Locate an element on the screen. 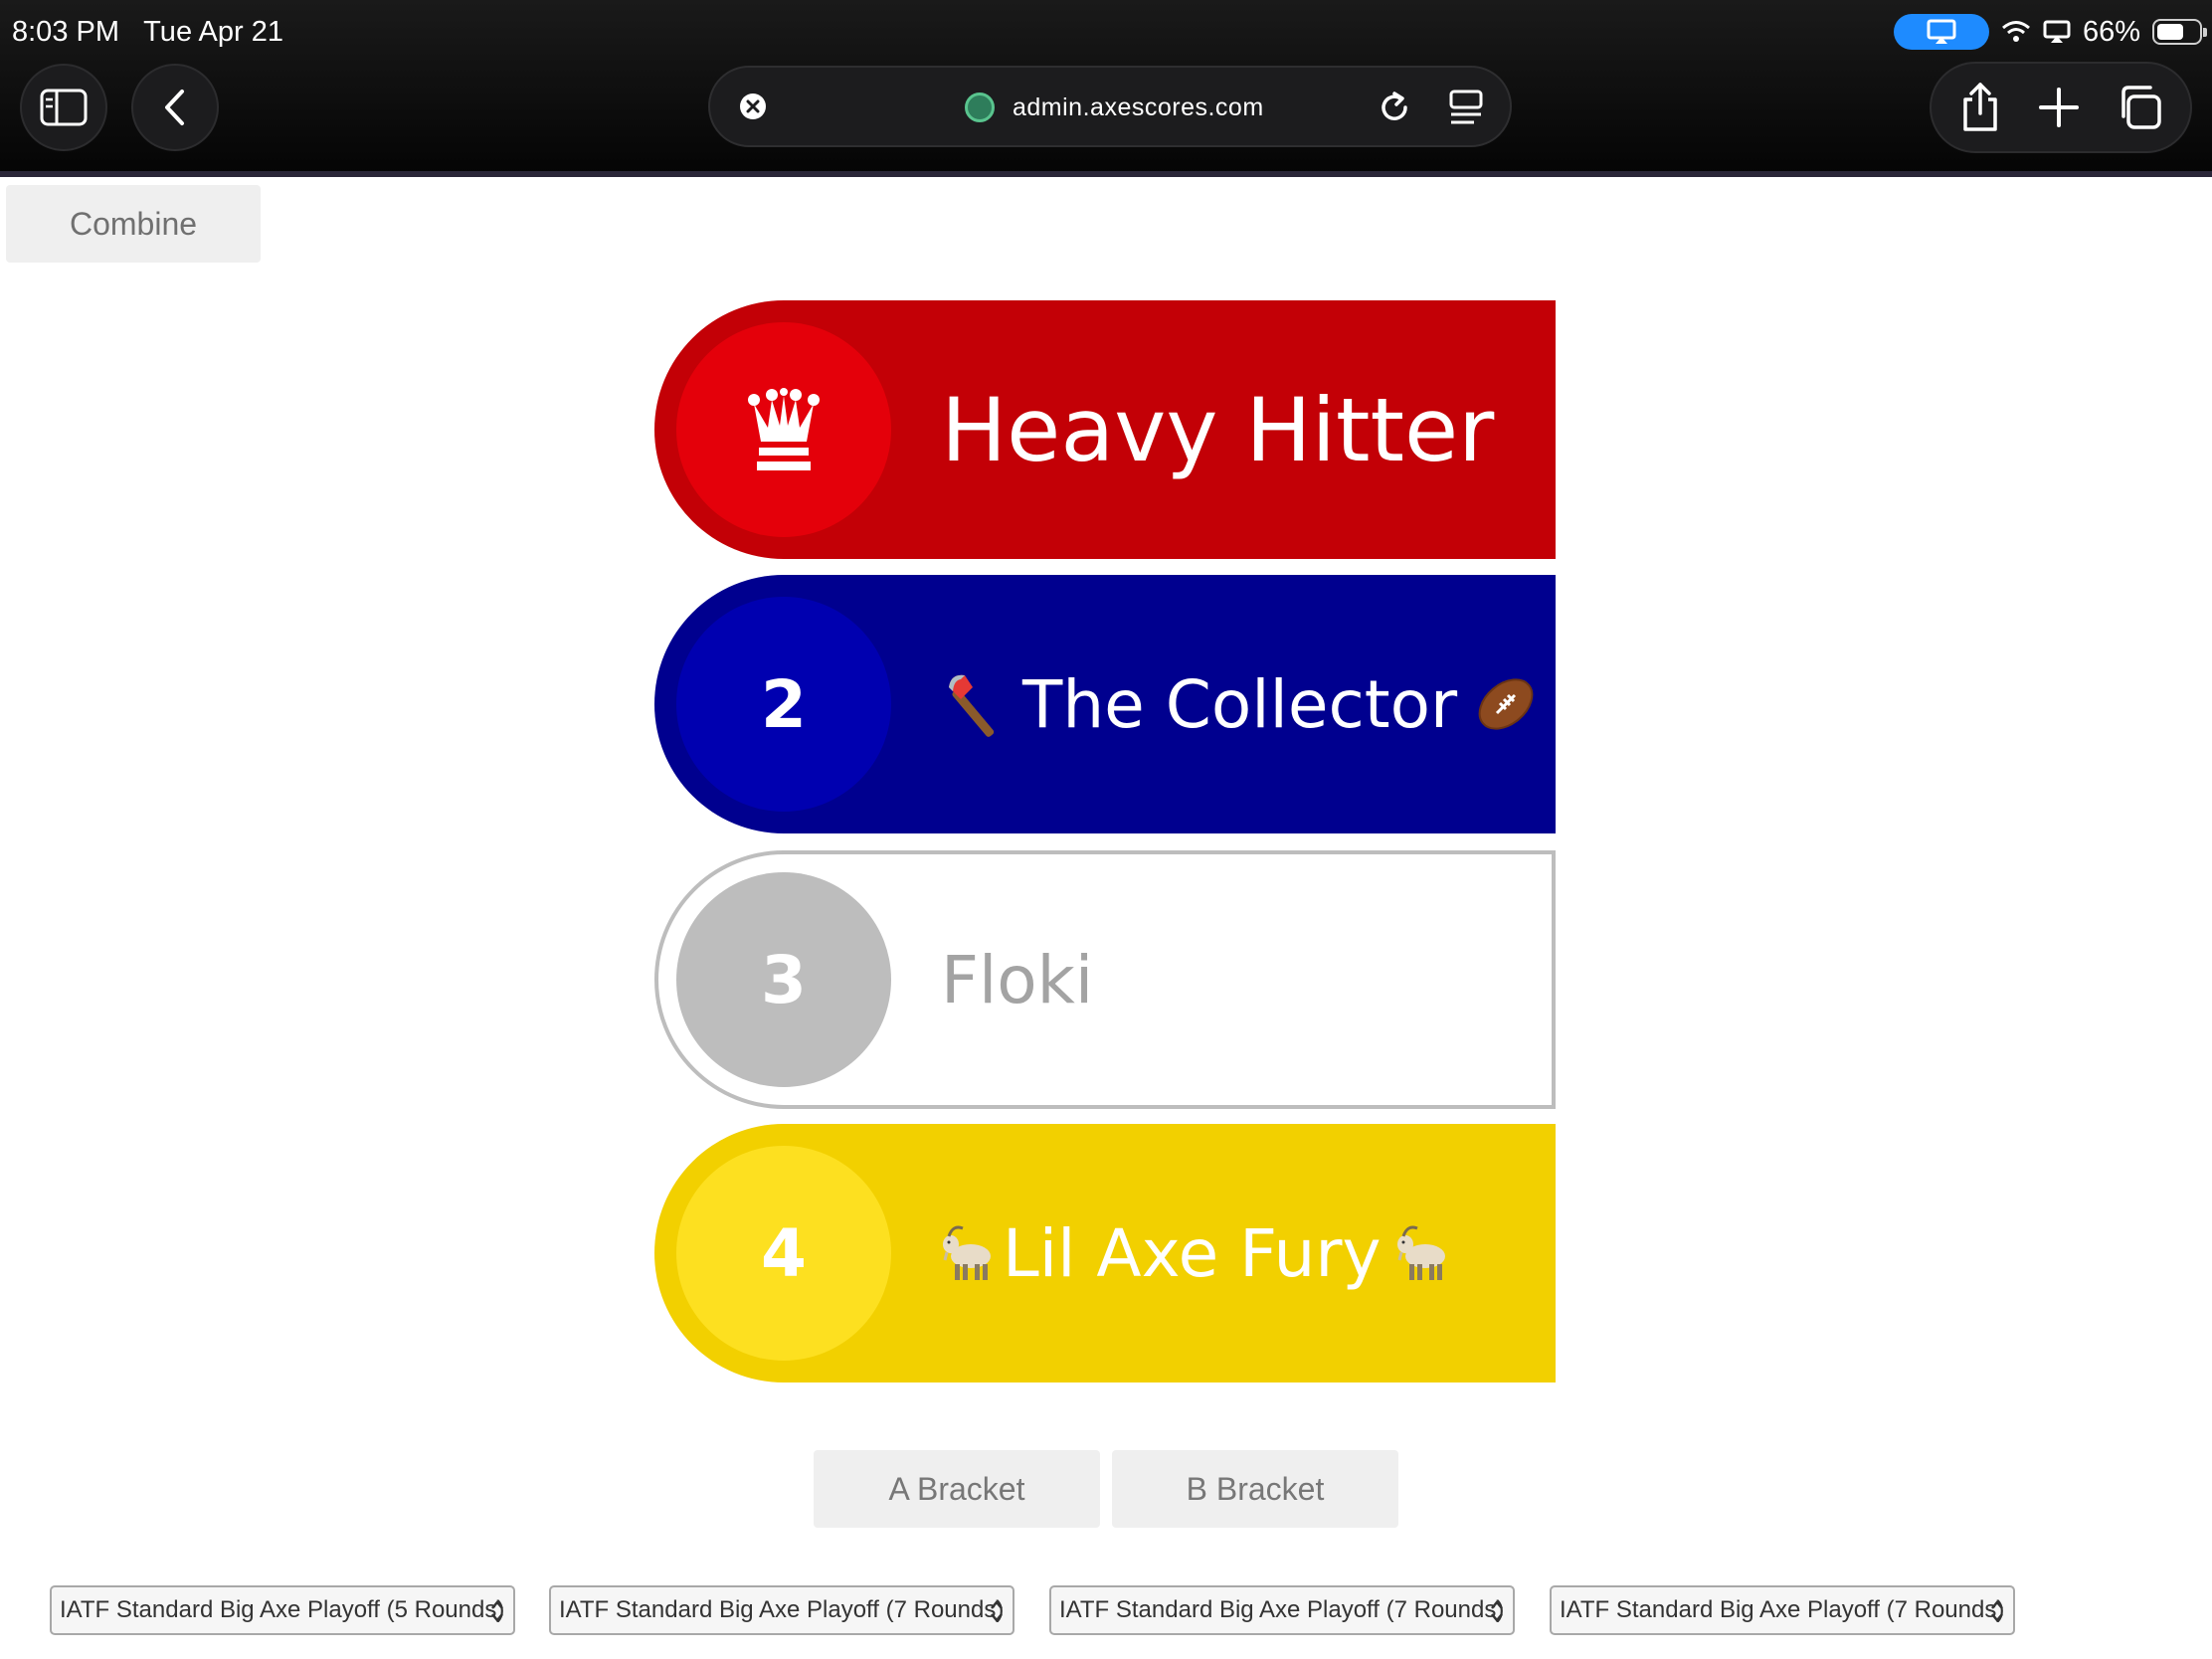 The height and width of the screenshot is (1659, 2212). standing-row-3: 3 Floki is located at coordinates (1105, 979).